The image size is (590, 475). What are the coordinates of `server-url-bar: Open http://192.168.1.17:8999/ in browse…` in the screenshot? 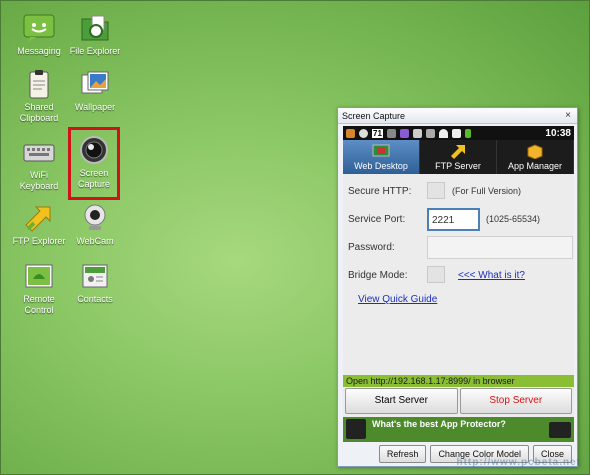 It's located at (458, 381).